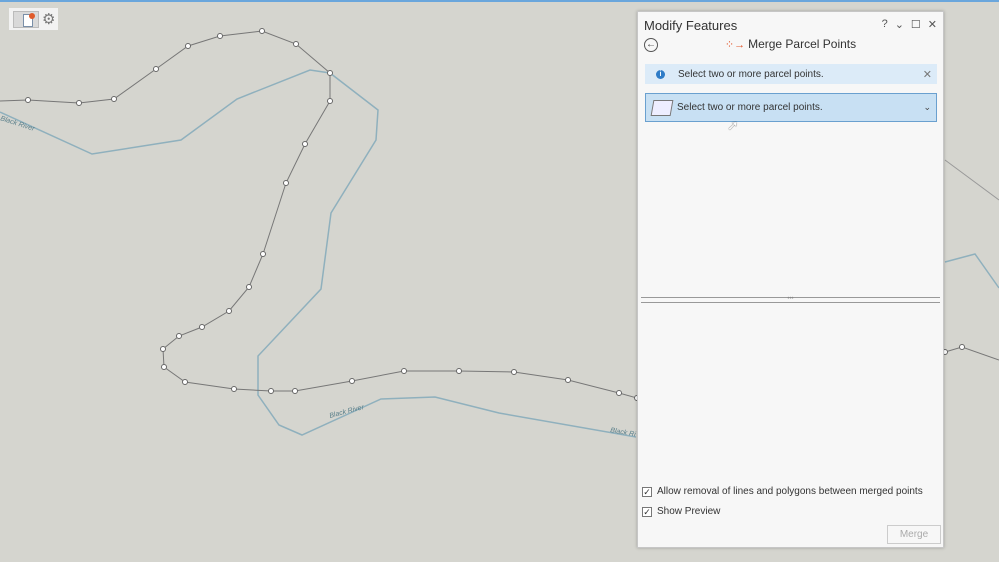 The image size is (999, 562). Describe the element at coordinates (971, 353) in the screenshot. I see `parcel-line` at that location.